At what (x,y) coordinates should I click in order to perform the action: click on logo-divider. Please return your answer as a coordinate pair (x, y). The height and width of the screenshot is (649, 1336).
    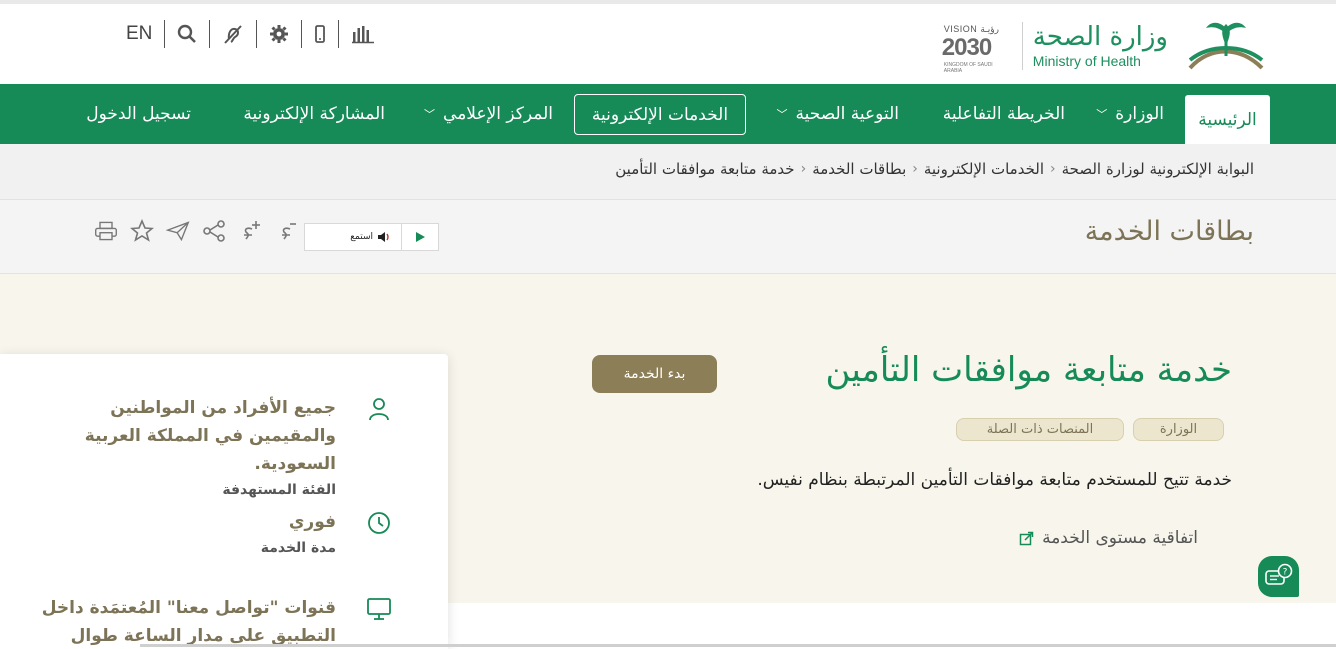
    Looking at the image, I should click on (1022, 46).